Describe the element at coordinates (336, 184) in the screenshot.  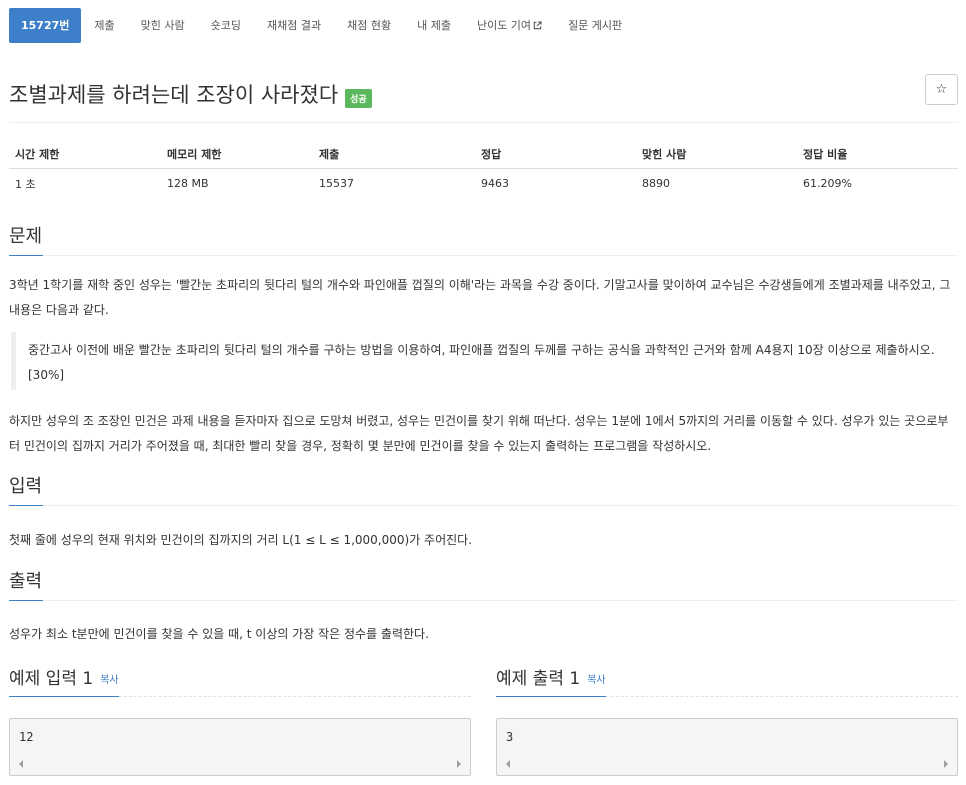
I see `submissions-value: 15537` at that location.